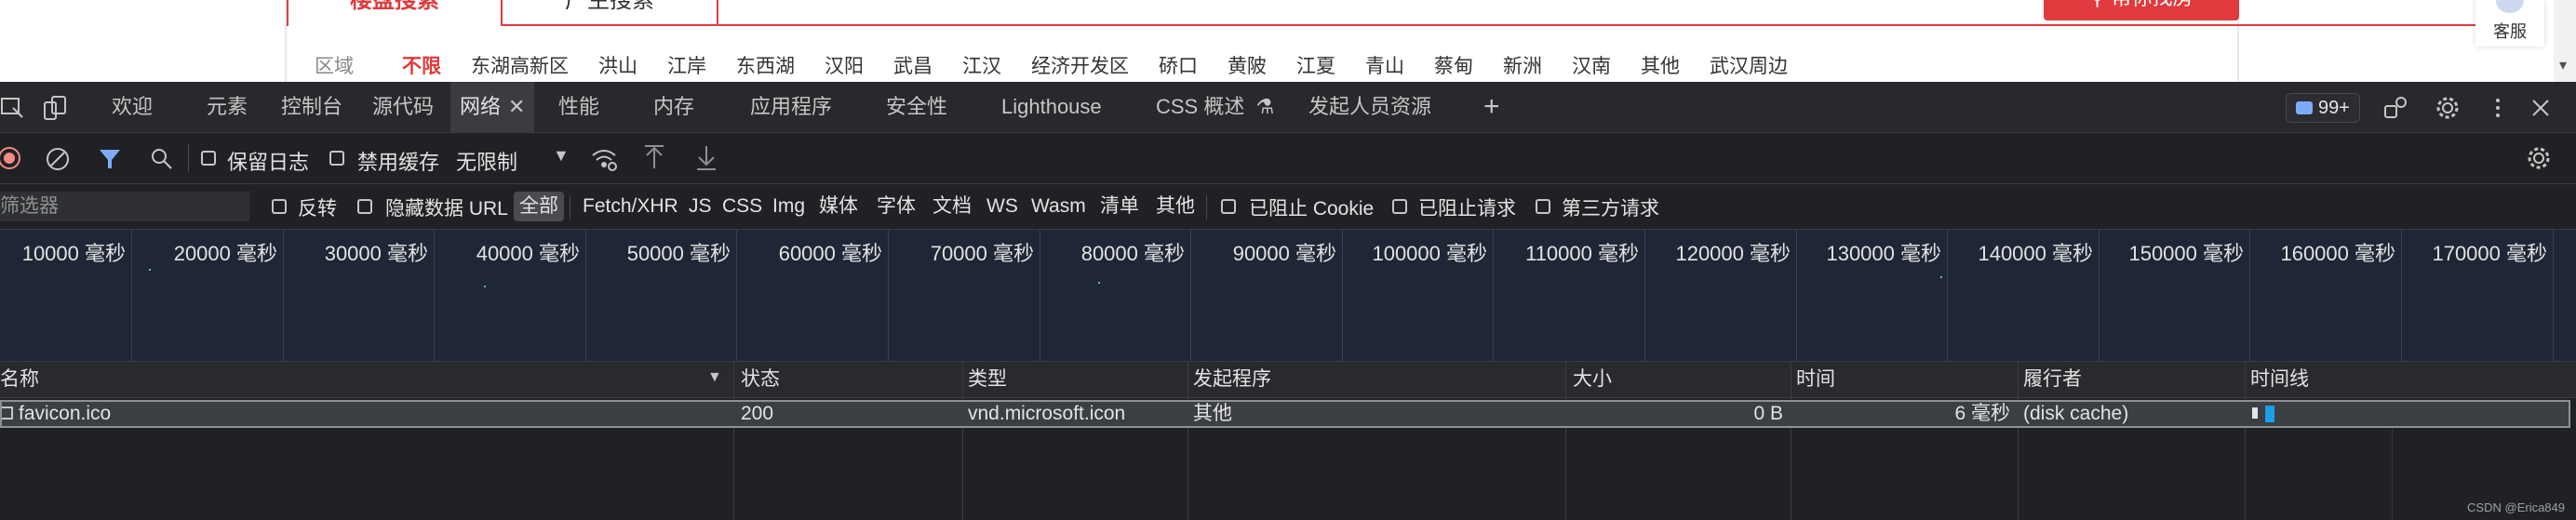 Image resolution: width=2576 pixels, height=520 pixels. Describe the element at coordinates (110, 159) in the screenshot. I see `filter-icon` at that location.